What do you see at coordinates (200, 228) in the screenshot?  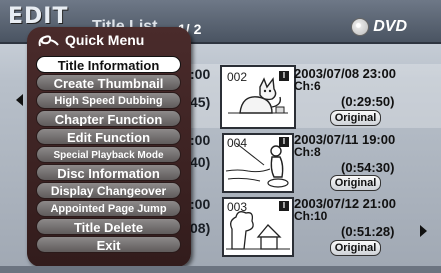 I see `duration-fragment: 08)` at bounding box center [200, 228].